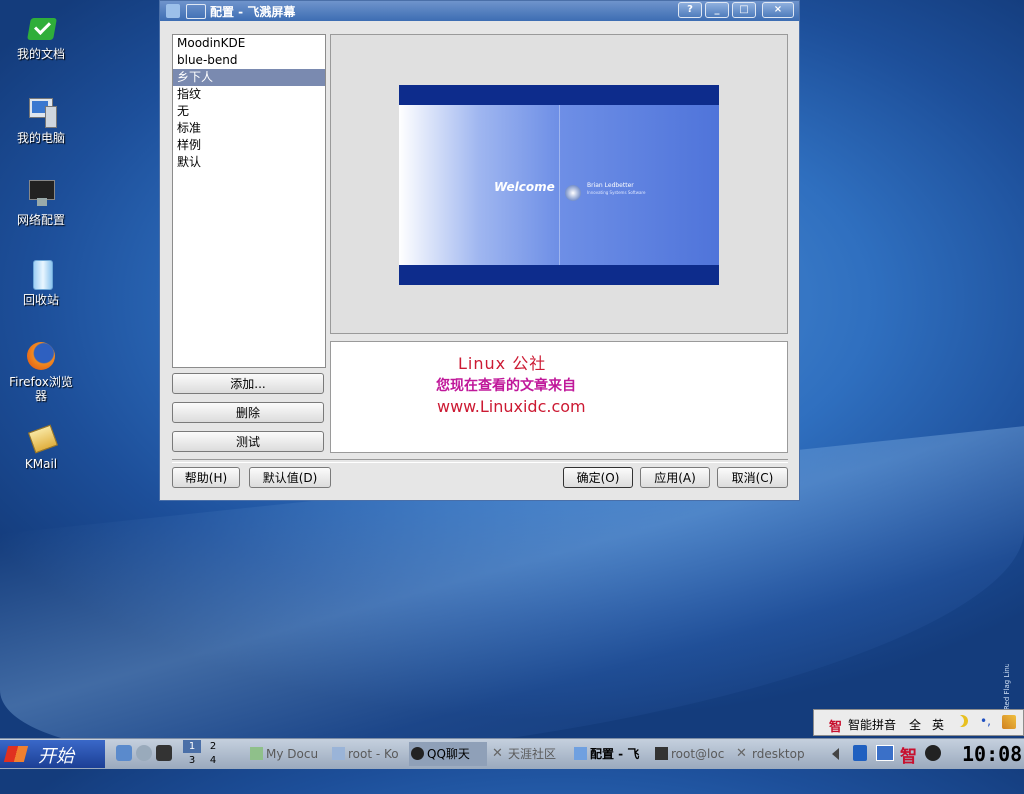  I want to click on help-button: 帮助(H), so click(206, 477).